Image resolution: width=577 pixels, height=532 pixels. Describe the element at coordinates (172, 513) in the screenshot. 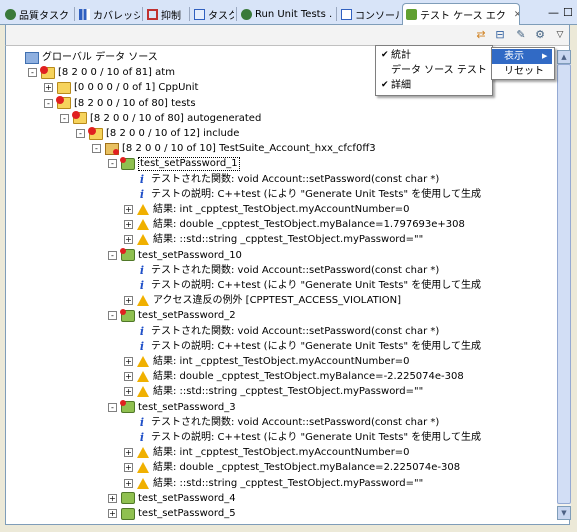

I see `test-case-row: + test_setPassword_5` at that location.